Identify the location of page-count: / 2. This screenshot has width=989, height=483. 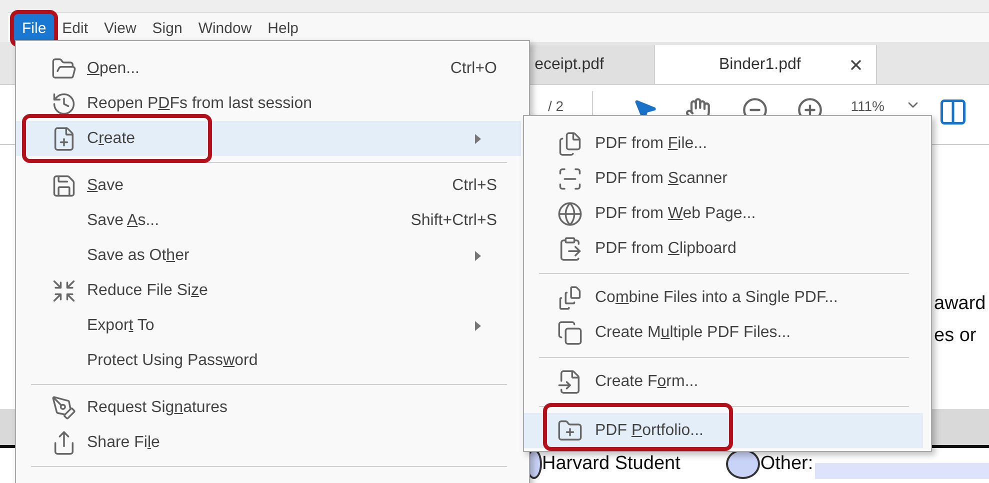
(556, 106).